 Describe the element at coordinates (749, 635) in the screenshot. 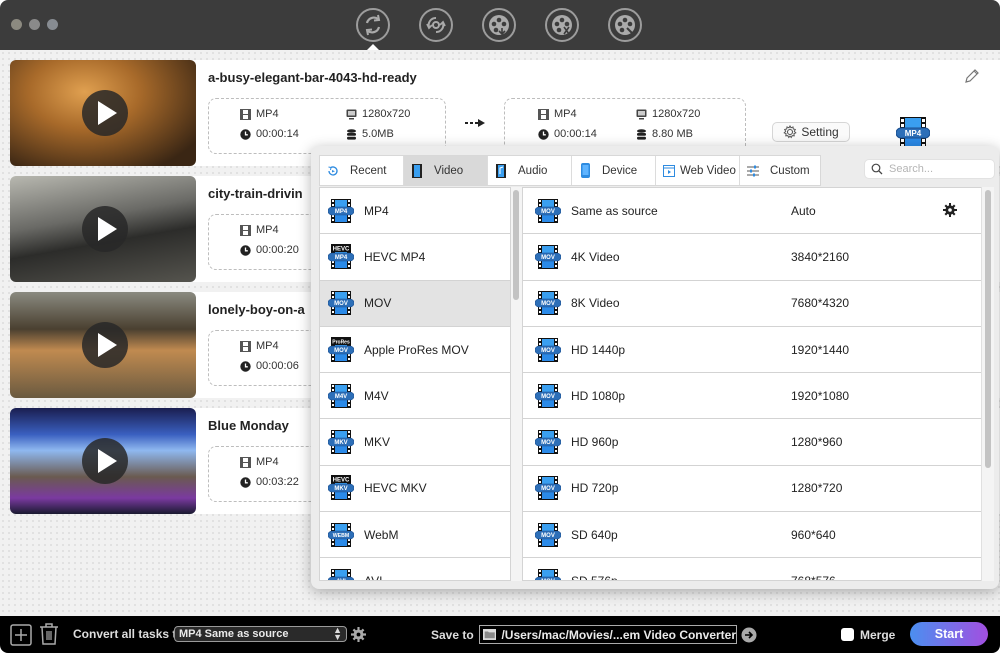

I see `open-folder-arrow-icon` at that location.